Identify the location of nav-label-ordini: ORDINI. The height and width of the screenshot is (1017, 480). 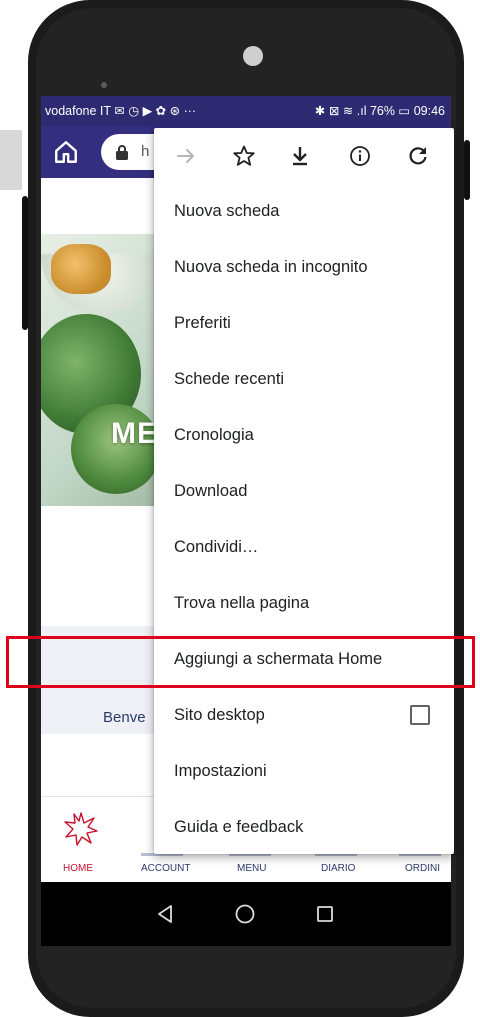
(422, 868).